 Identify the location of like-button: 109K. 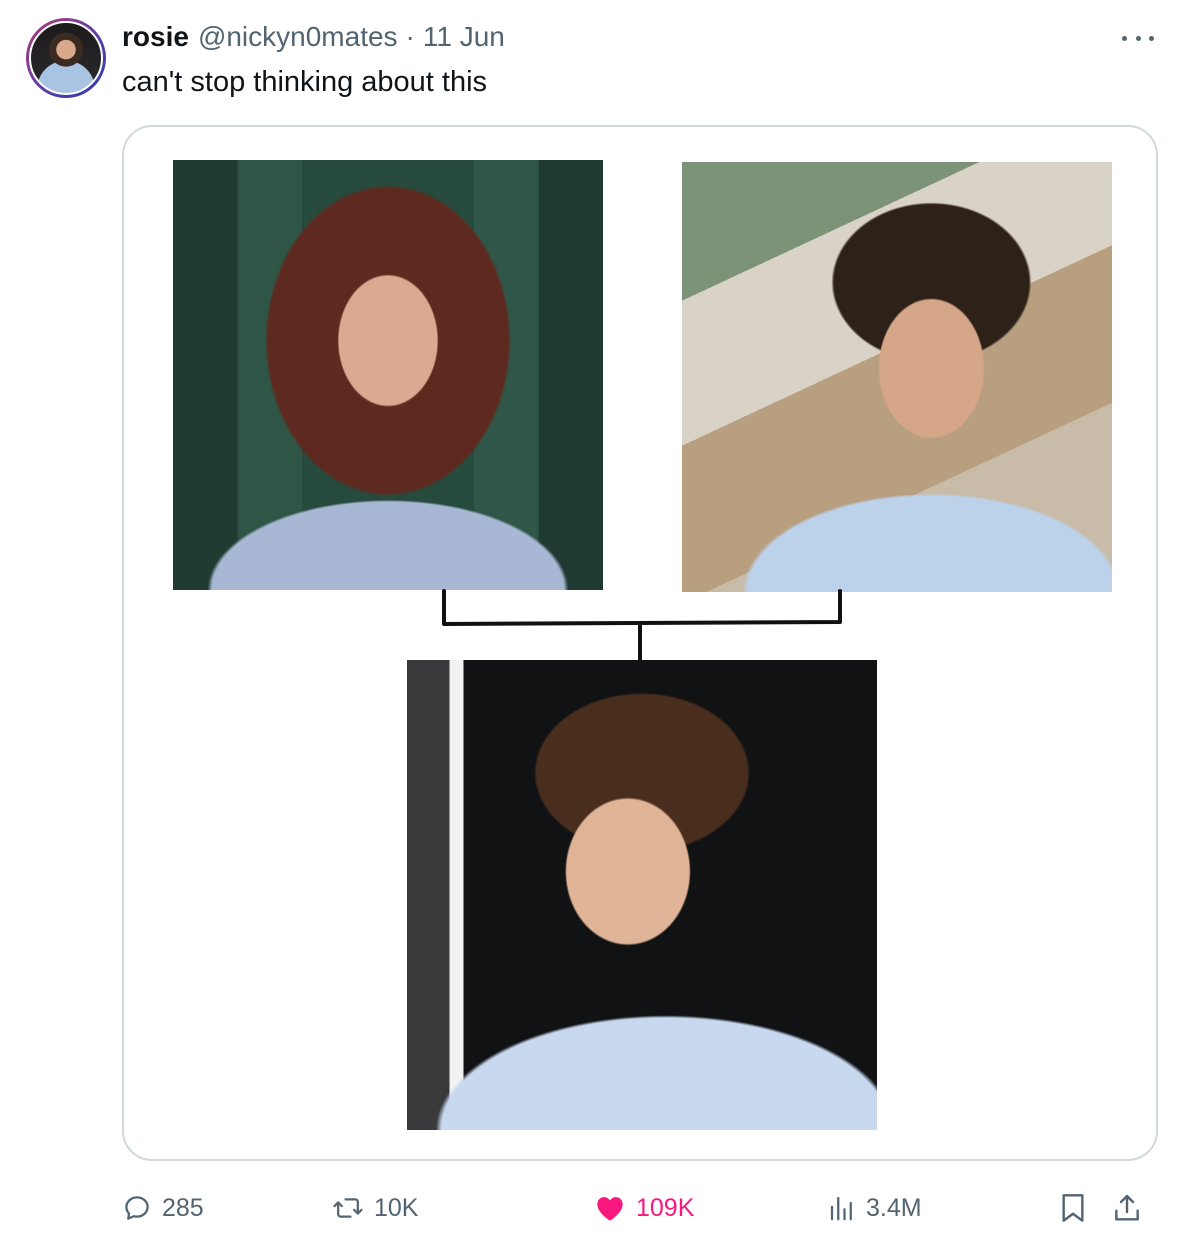
(644, 1208).